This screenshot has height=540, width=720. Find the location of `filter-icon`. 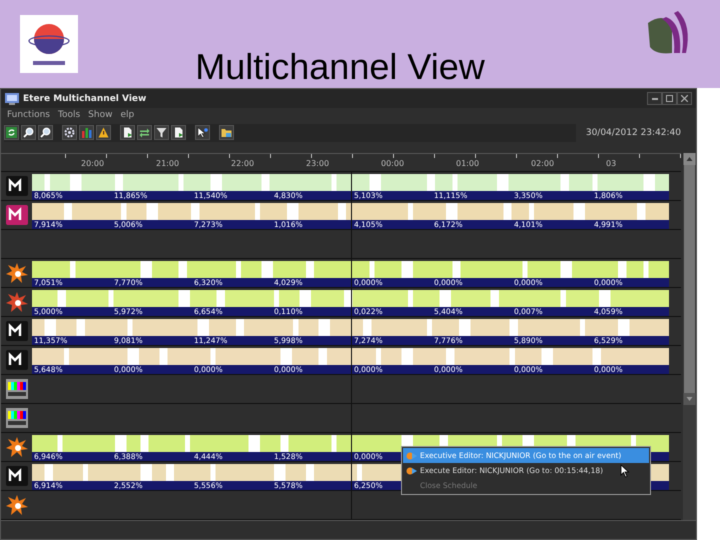

filter-icon is located at coordinates (161, 132).